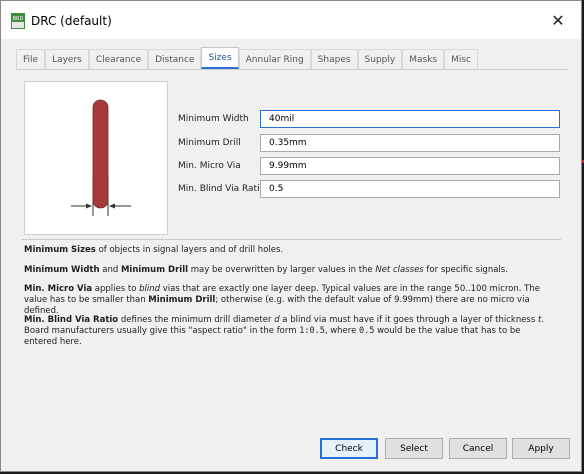 The height and width of the screenshot is (474, 584). I want to click on trace-size-preview, so click(96, 158).